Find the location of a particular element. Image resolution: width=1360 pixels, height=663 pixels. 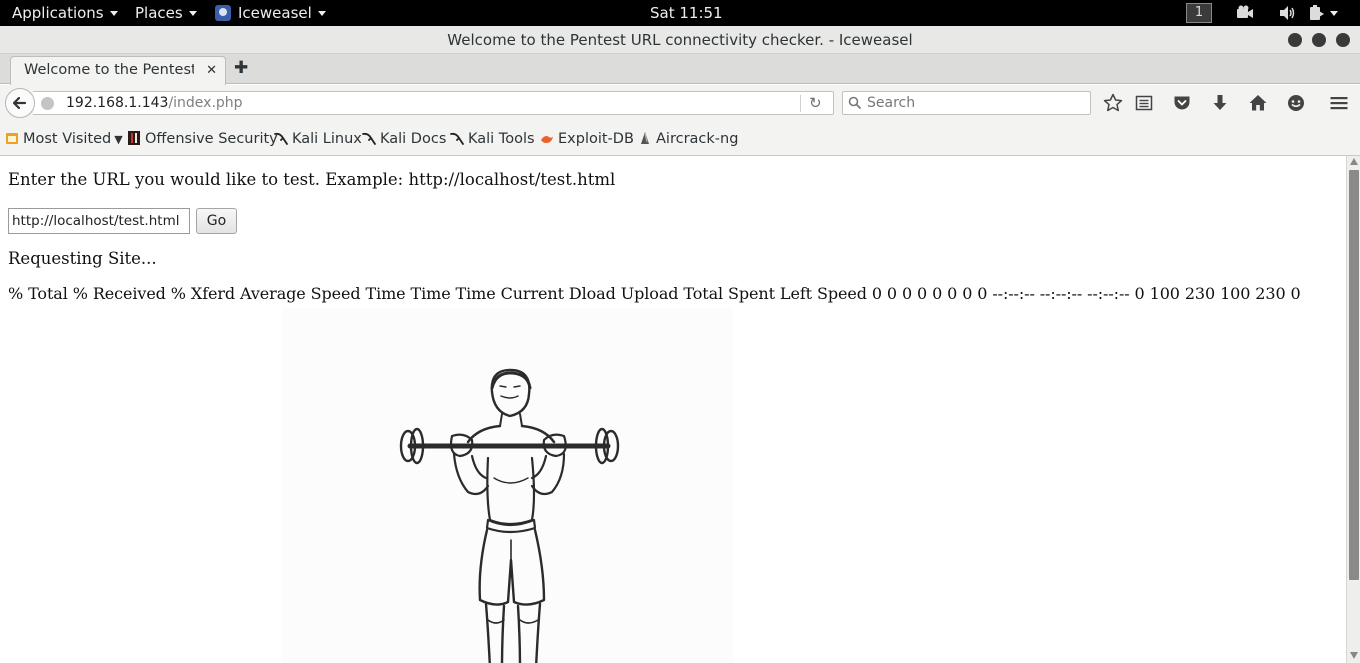

search-icon is located at coordinates (855, 103).